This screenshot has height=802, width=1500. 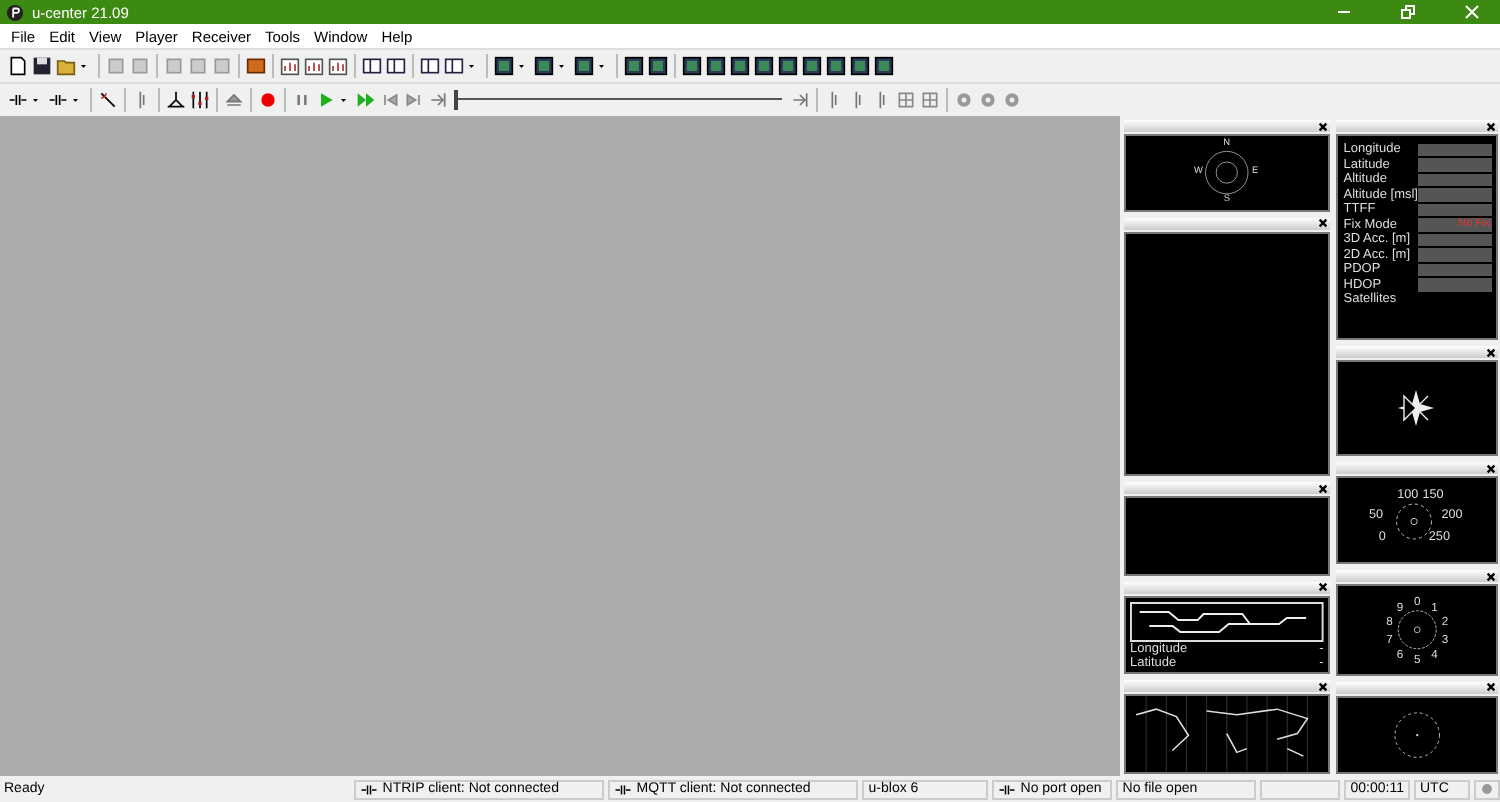 I want to click on folder-icon, so click(x=66, y=66).